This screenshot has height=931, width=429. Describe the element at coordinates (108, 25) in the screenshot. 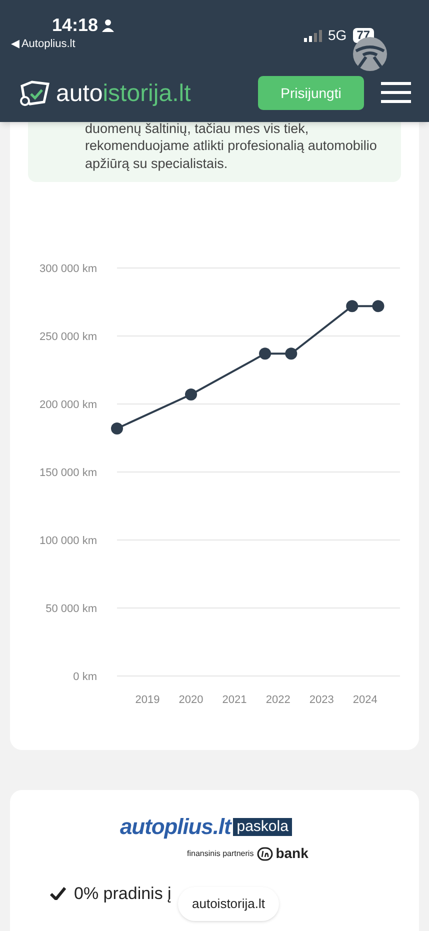

I see `person-icon` at that location.